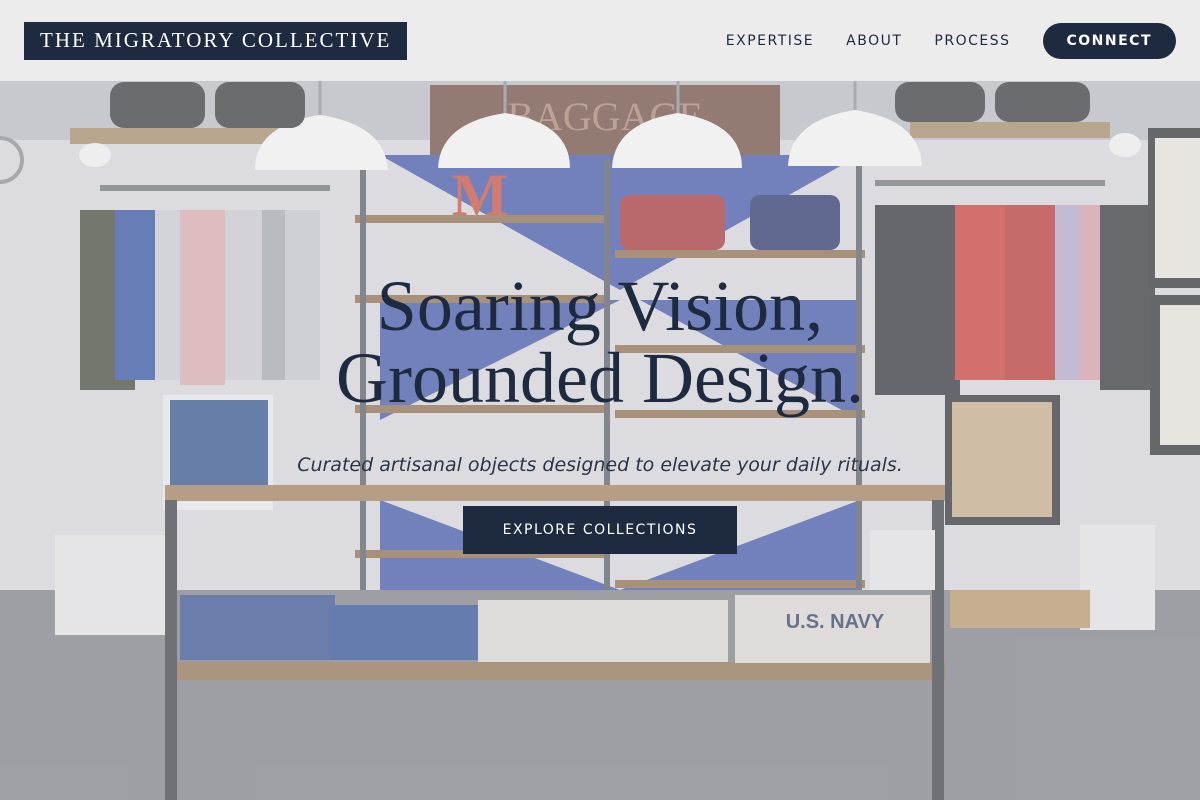 This screenshot has height=800, width=1200. I want to click on hero-title-line-2: Grounded Design., so click(600, 378).